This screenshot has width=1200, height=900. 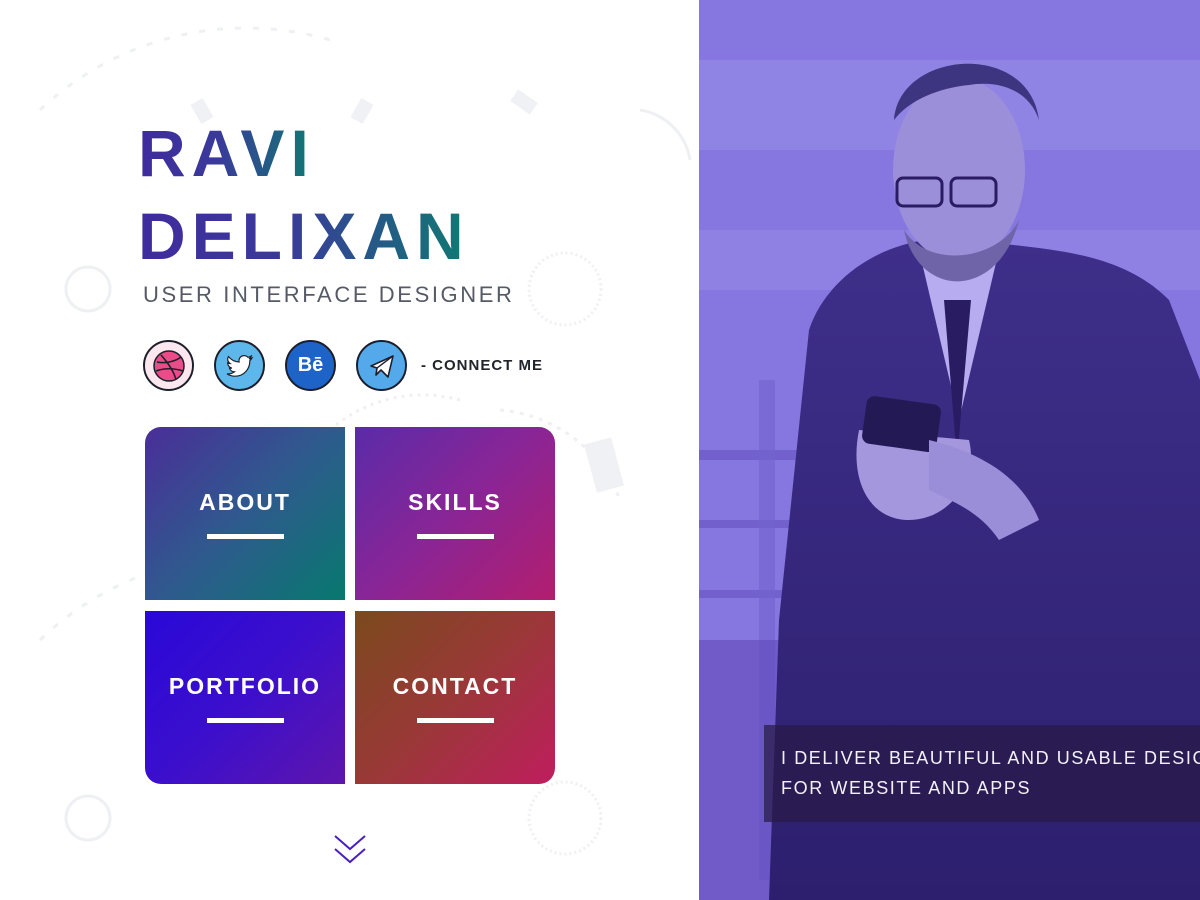 I want to click on tile-skills: SKILLS, so click(x=455, y=513).